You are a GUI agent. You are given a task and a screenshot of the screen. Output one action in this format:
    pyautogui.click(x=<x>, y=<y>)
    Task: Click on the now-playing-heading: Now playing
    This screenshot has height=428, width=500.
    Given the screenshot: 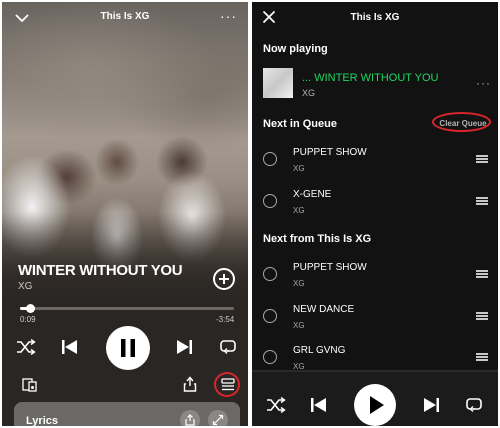 What is the action you would take?
    pyautogui.click(x=295, y=49)
    